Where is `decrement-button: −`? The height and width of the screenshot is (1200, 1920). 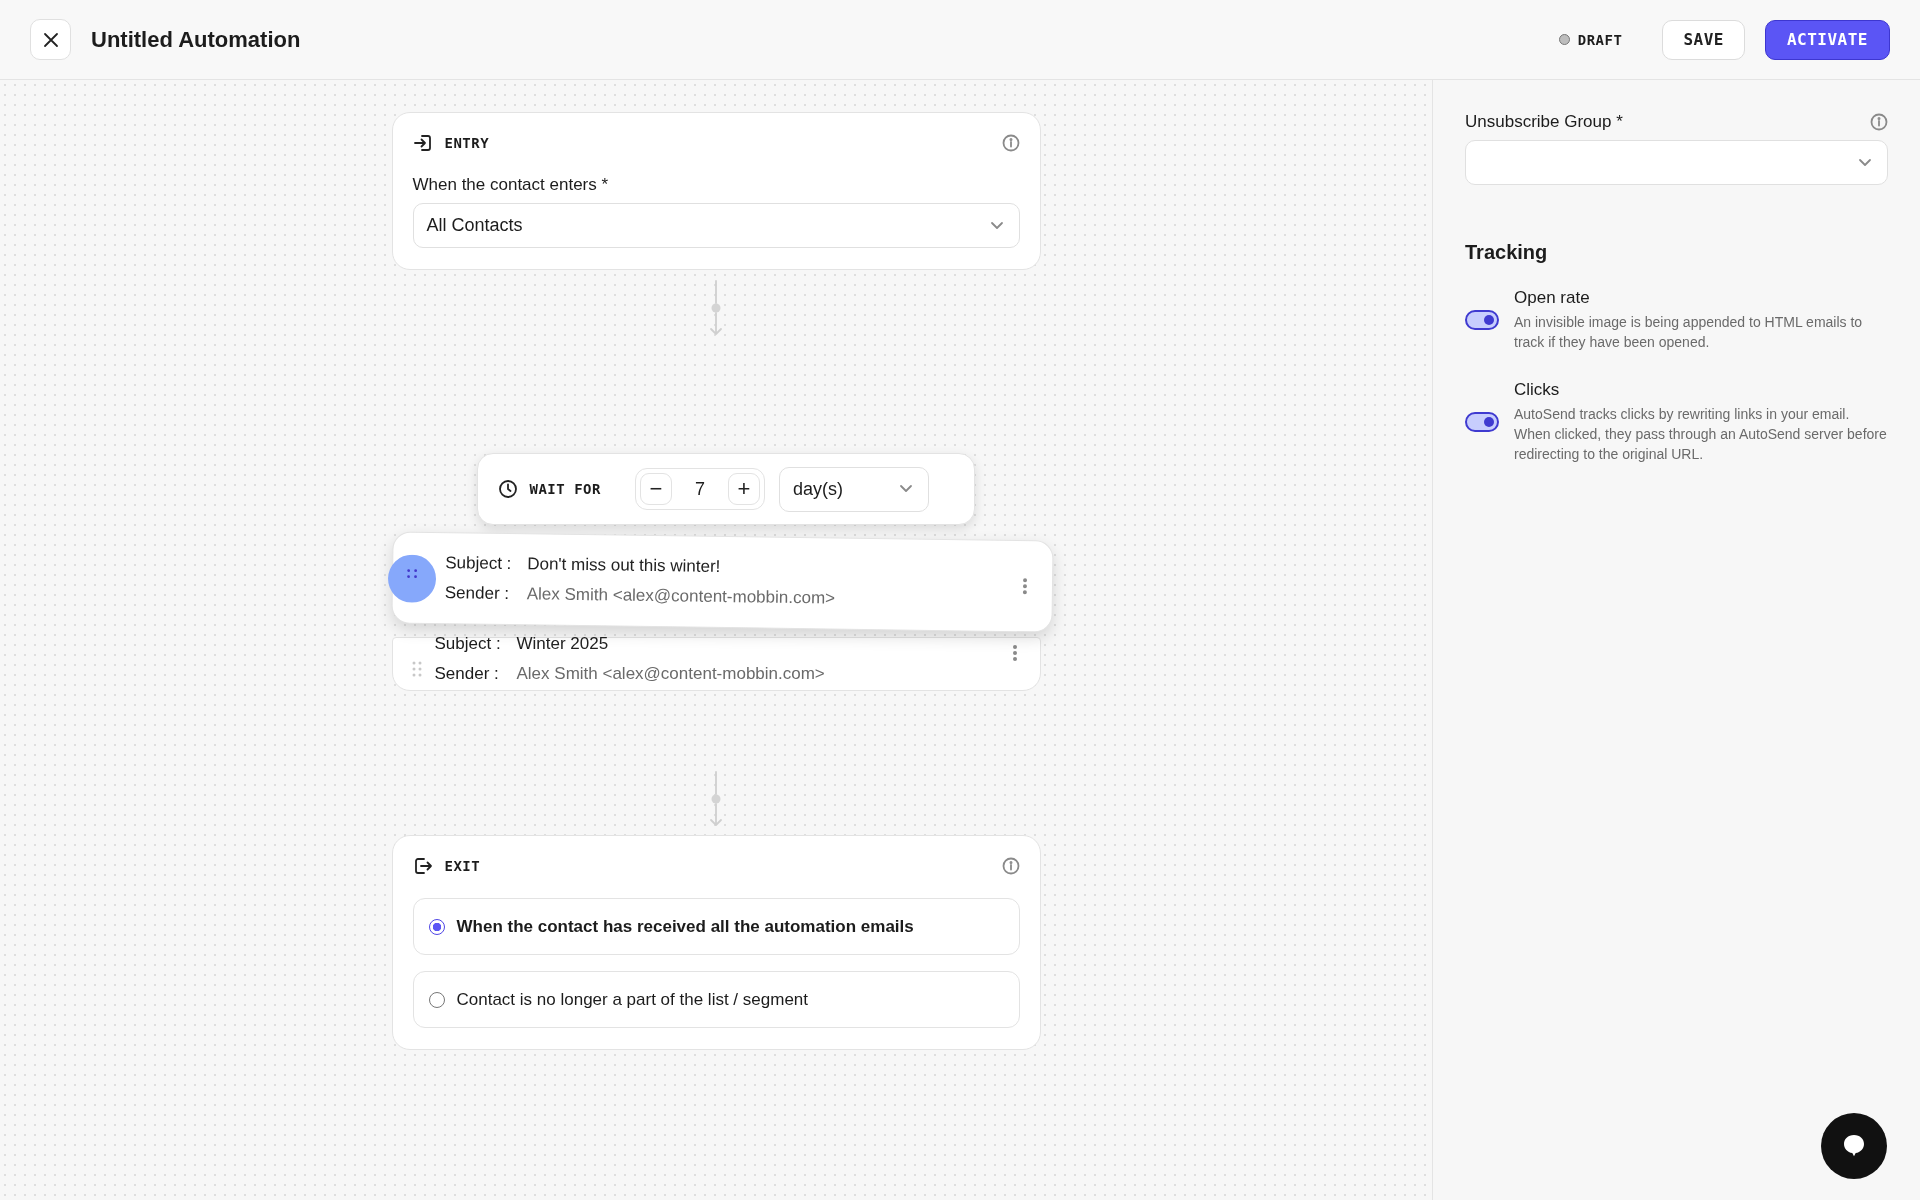 decrement-button: − is located at coordinates (655, 489).